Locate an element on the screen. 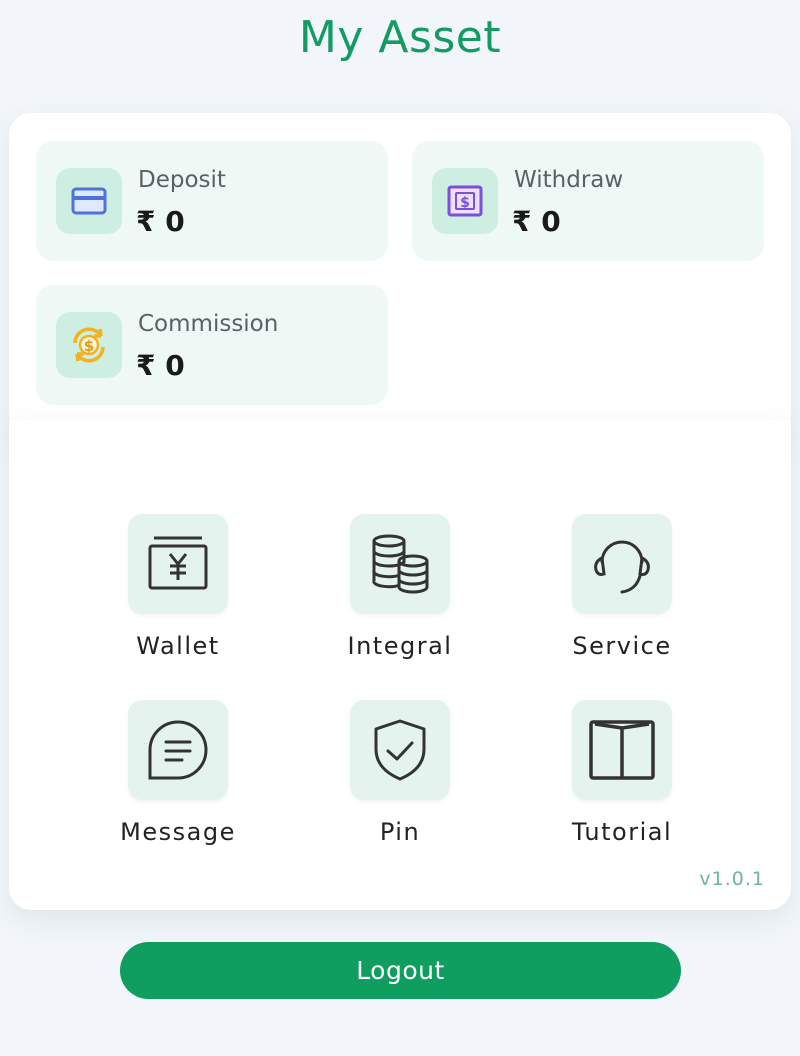 The image size is (800, 1056). page-title: My Asset is located at coordinates (400, 37).